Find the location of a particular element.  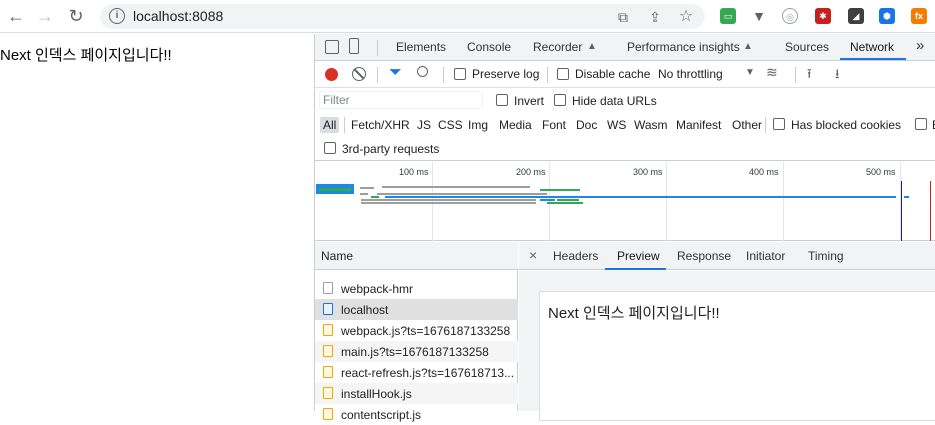

disable-cache-checkbox is located at coordinates (563, 74).